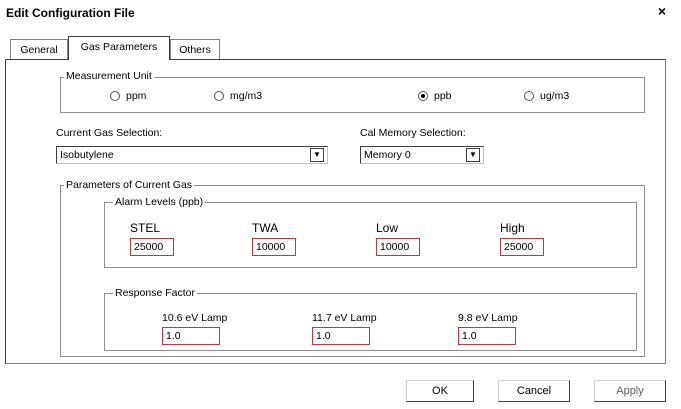  What do you see at coordinates (662, 11) in the screenshot?
I see `close-icon: ×` at bounding box center [662, 11].